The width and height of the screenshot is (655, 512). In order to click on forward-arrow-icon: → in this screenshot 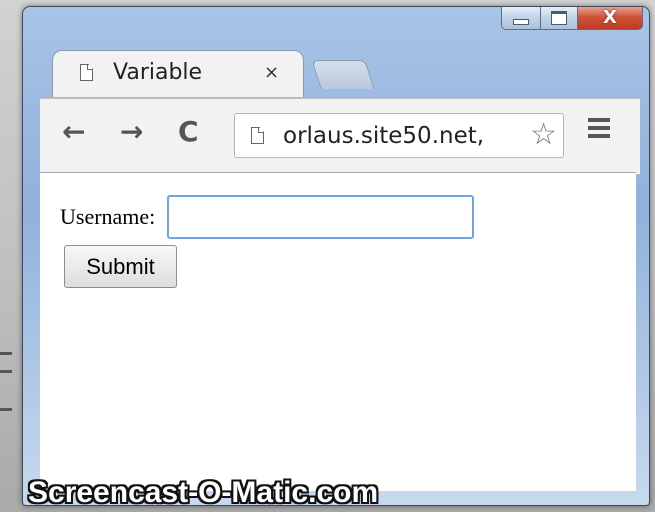, I will do `click(131, 132)`.